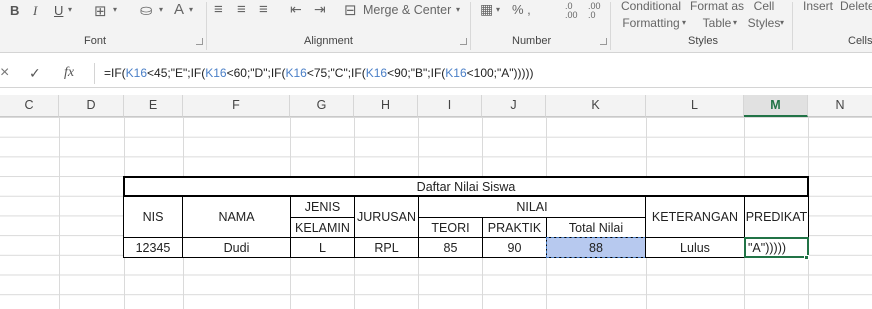  Describe the element at coordinates (70, 9) in the screenshot. I see `underline-dropdown-icon: ▾` at that location.